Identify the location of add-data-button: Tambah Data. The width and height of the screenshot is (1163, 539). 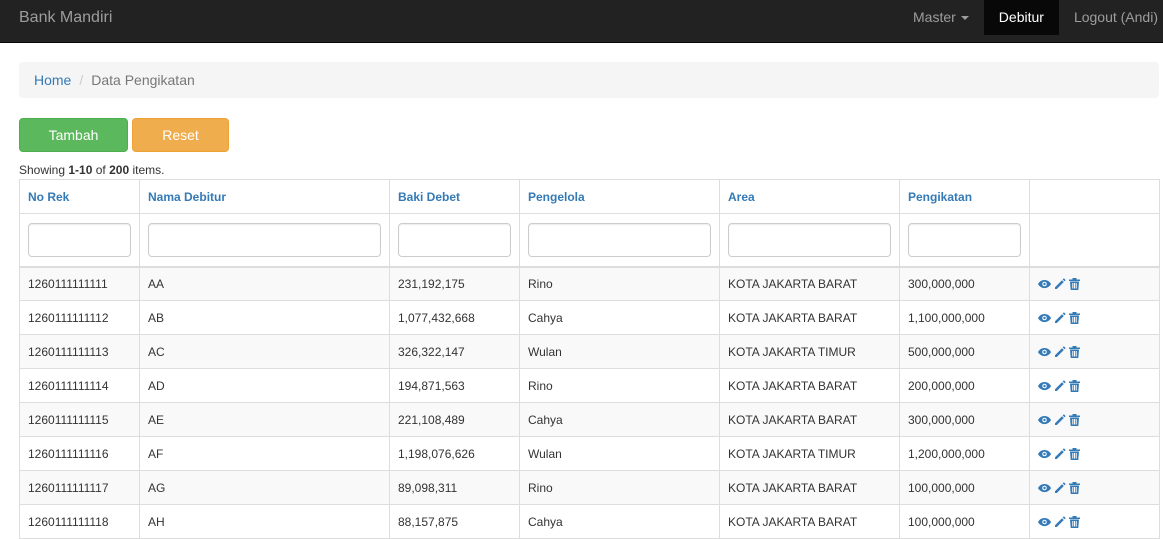
(73, 146).